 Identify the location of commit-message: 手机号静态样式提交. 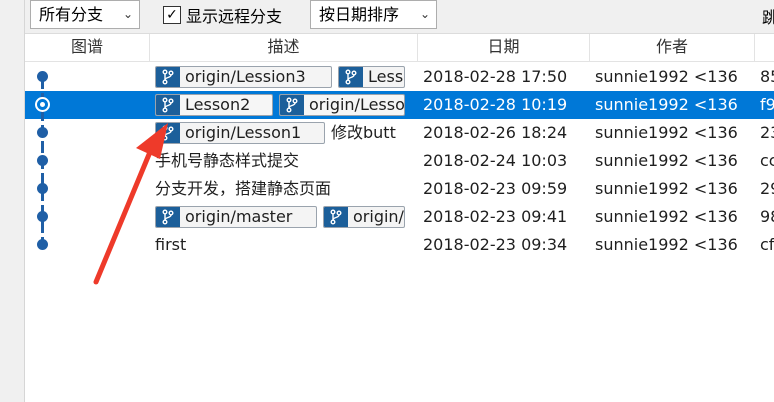
(227, 160).